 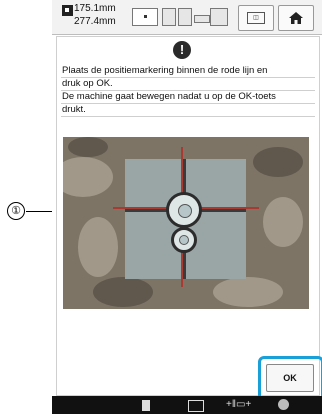 I want to click on rotate-button: ◫, so click(x=256, y=18).